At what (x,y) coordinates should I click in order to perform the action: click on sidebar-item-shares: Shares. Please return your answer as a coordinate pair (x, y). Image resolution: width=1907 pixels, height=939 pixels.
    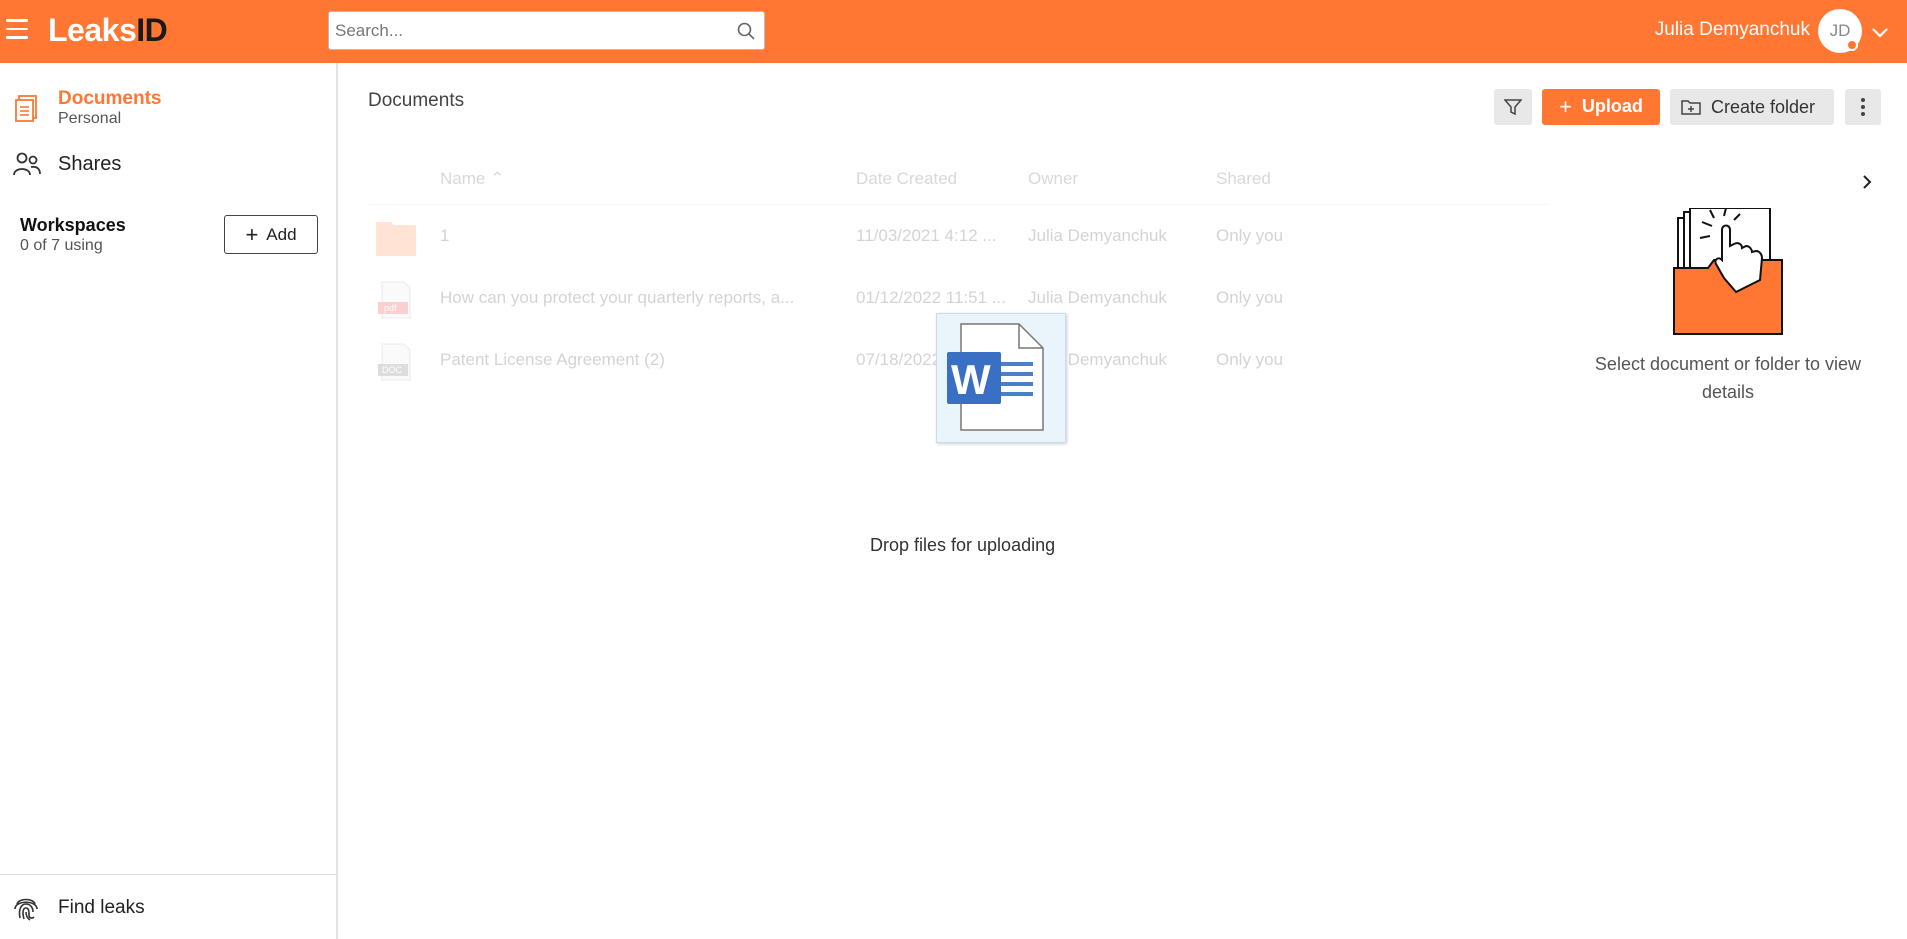
    Looking at the image, I should click on (172, 165).